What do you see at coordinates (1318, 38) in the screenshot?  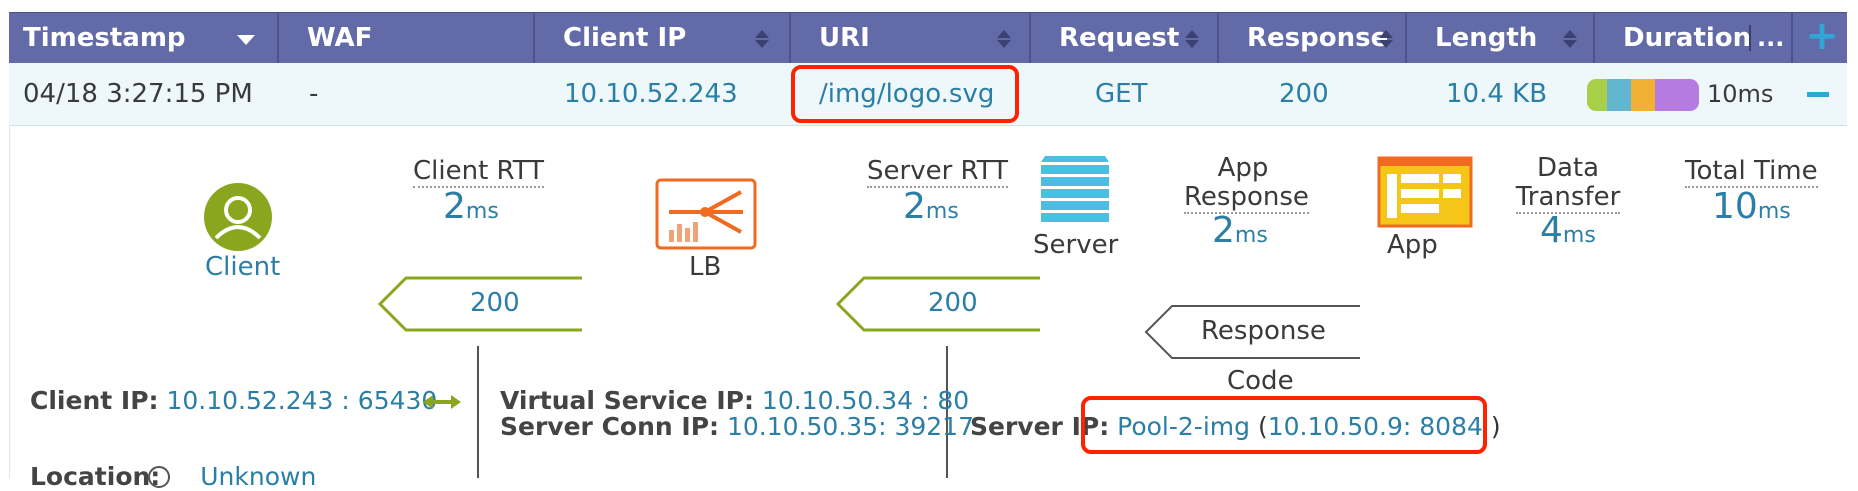 I see `column-header-label: Response` at bounding box center [1318, 38].